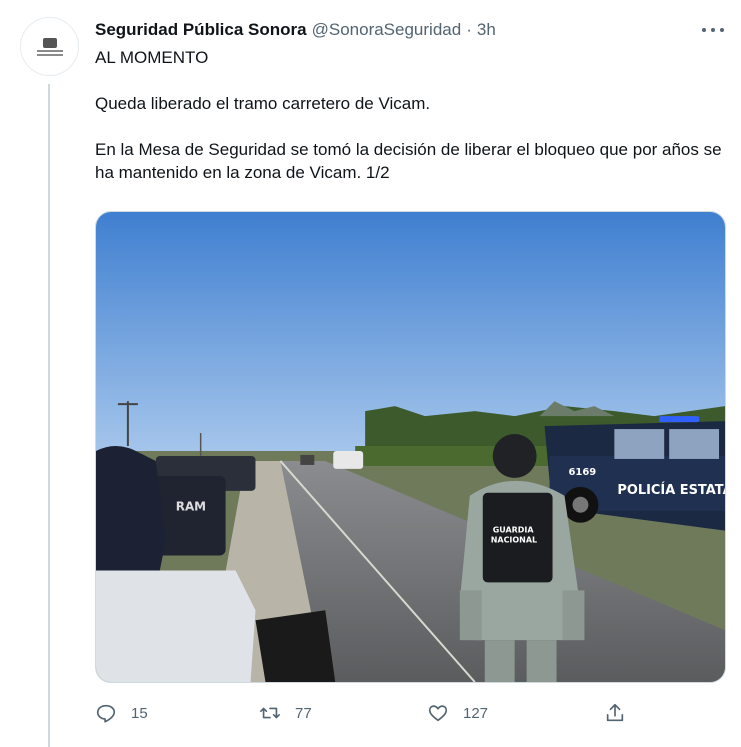  What do you see at coordinates (285, 713) in the screenshot?
I see `retweet-button: 77` at bounding box center [285, 713].